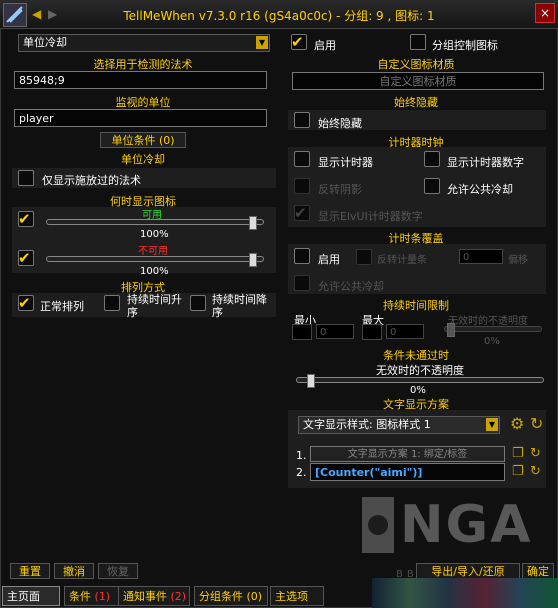  I want to click on gear-icon: ⚙, so click(517, 423).